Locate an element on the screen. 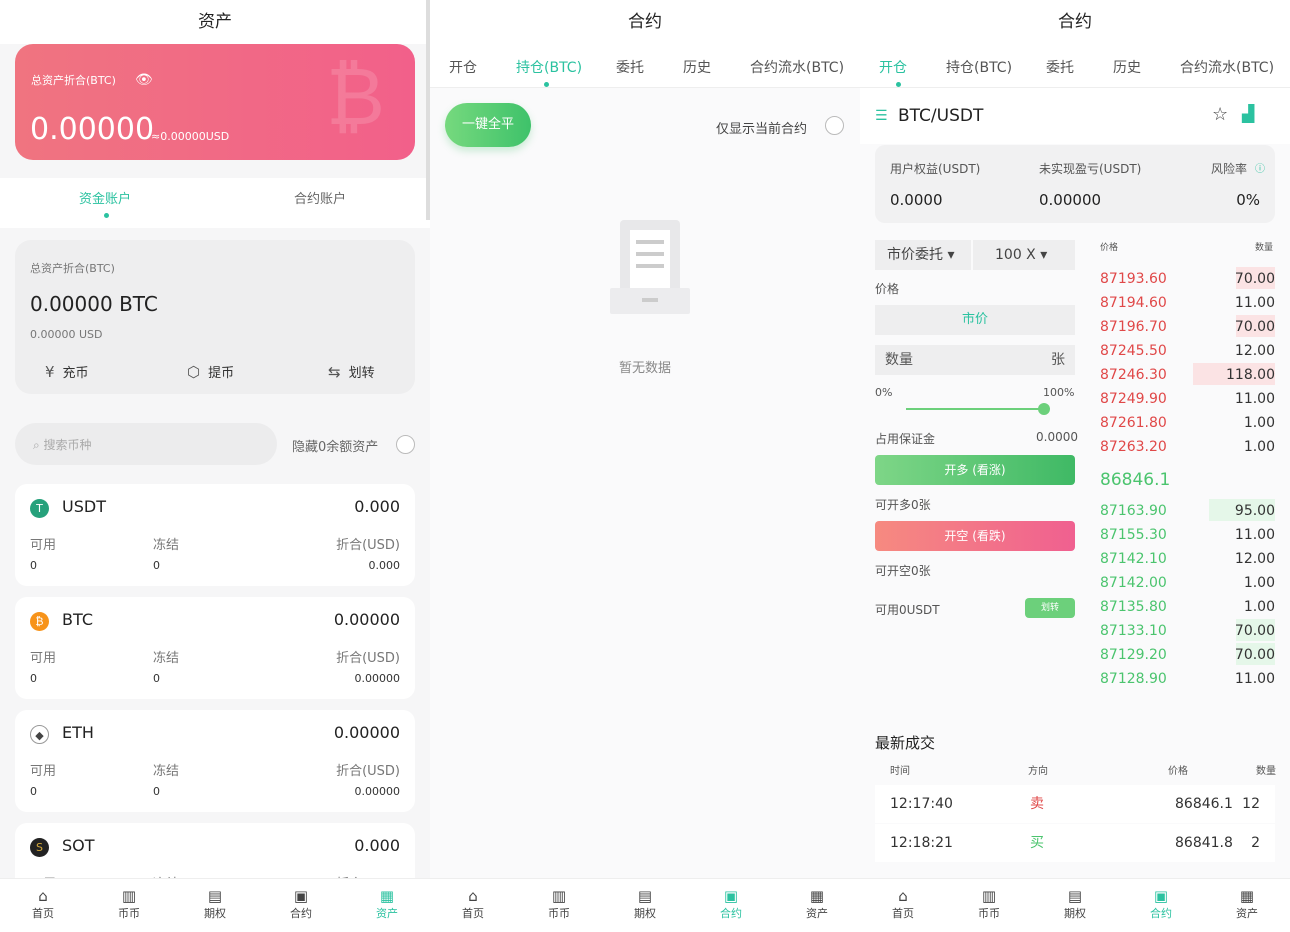  orderbook-row: 87142.10 12.00 is located at coordinates (1187, 559).